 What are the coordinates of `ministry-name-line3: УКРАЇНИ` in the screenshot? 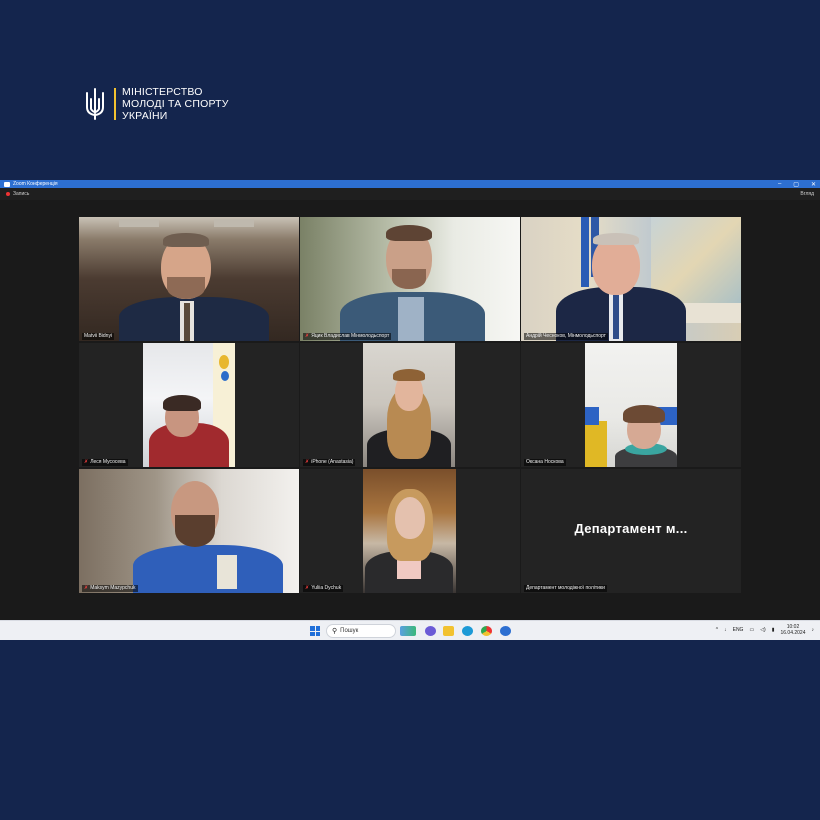 It's located at (145, 116).